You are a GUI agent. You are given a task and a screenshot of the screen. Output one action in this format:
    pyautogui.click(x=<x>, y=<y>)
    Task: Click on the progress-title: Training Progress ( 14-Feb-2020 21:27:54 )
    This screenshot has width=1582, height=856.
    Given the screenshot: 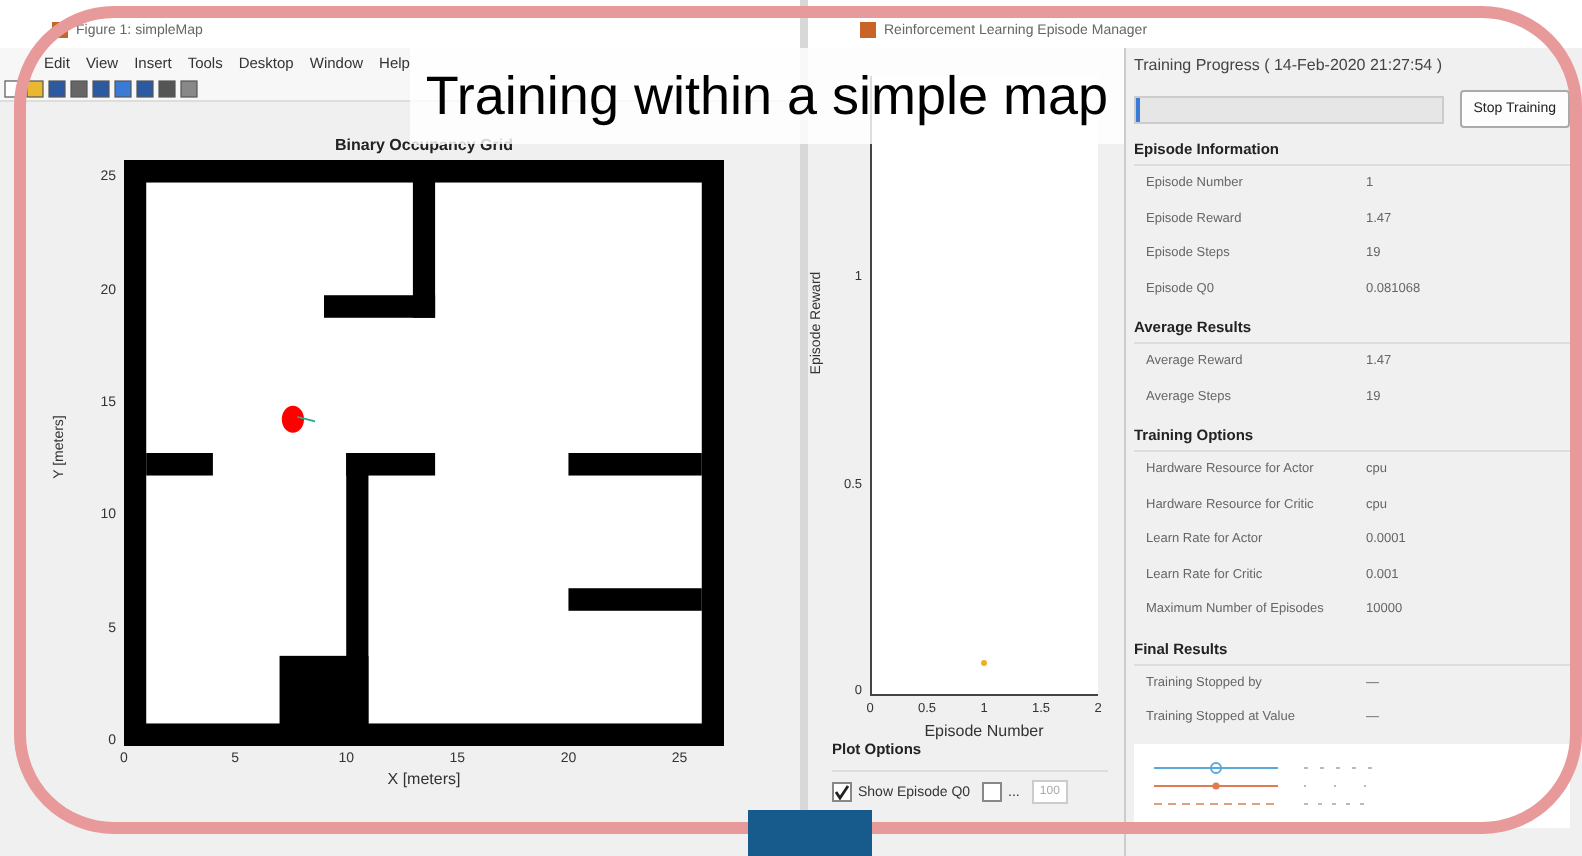 What is the action you would take?
    pyautogui.click(x=1289, y=65)
    